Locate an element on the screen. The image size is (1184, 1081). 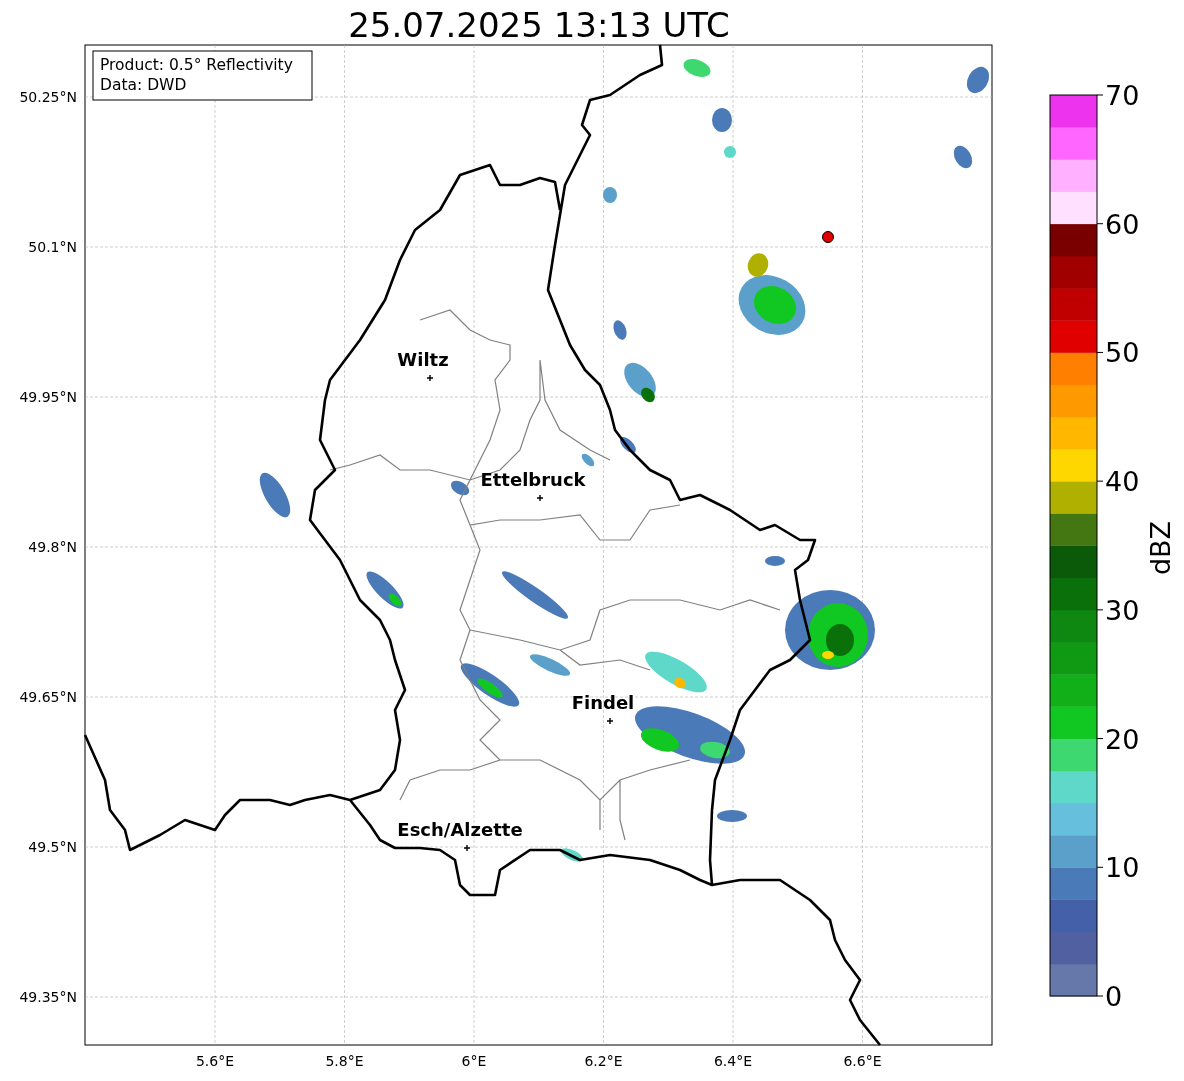
latitude-tick-label: 49.95°N is located at coordinates (48, 397).